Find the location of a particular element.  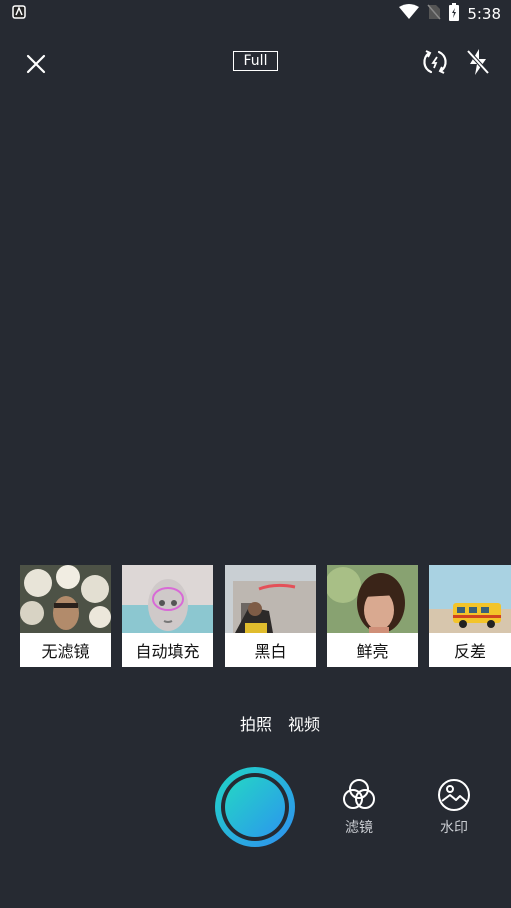

toy-bus-thumb is located at coordinates (470, 599).